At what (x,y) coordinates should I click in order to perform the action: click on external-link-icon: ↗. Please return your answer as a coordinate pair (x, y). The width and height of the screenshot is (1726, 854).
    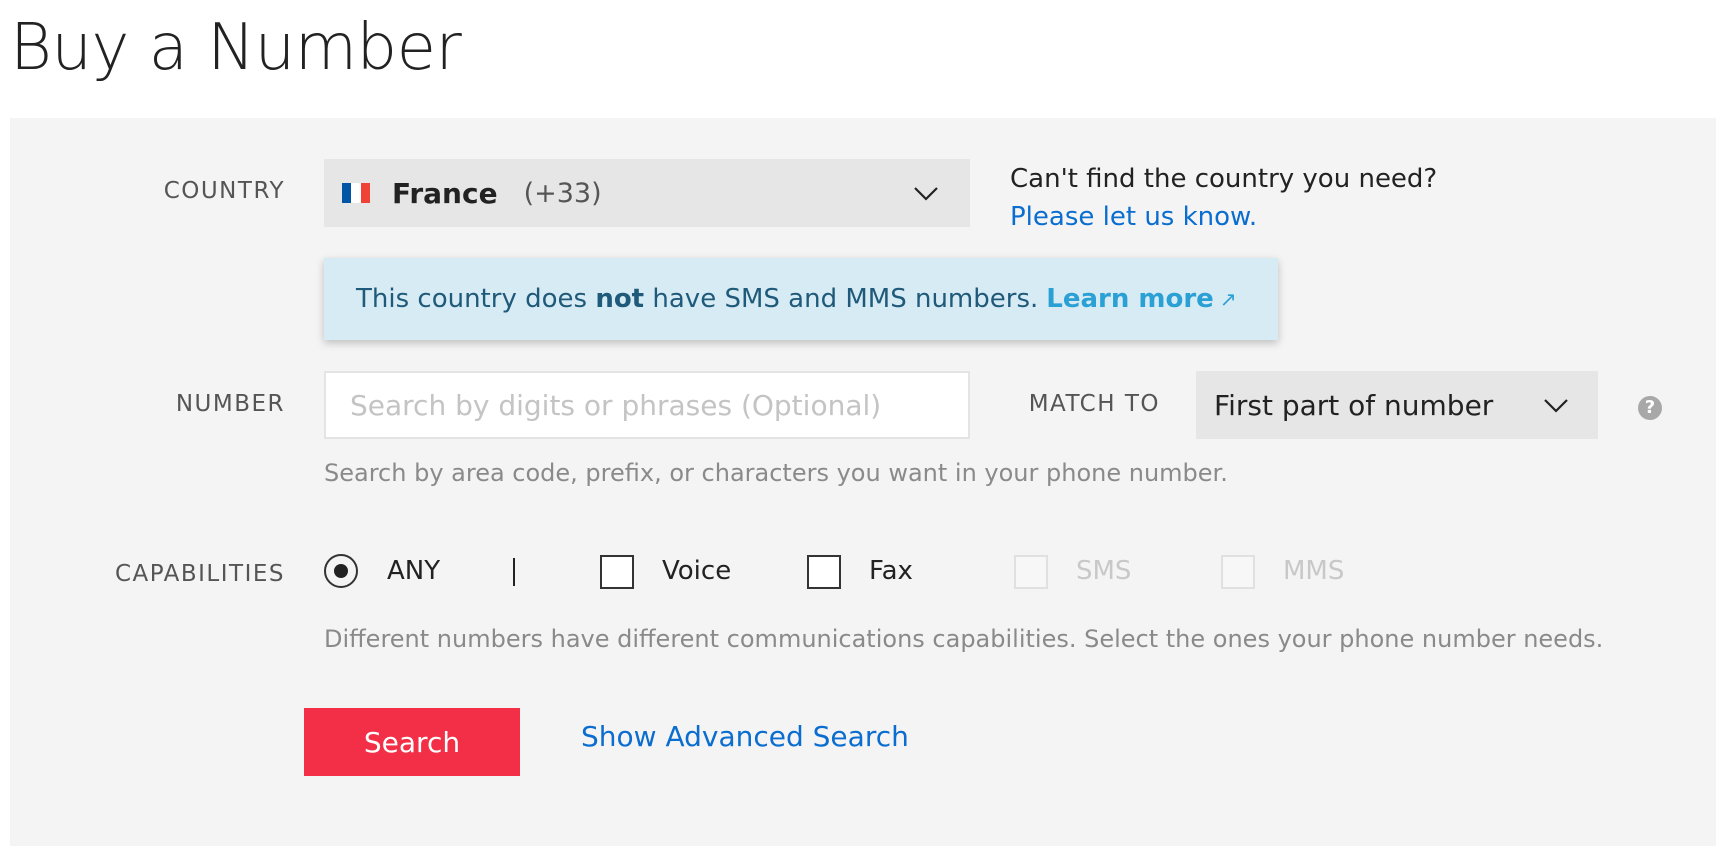
    Looking at the image, I should click on (1228, 299).